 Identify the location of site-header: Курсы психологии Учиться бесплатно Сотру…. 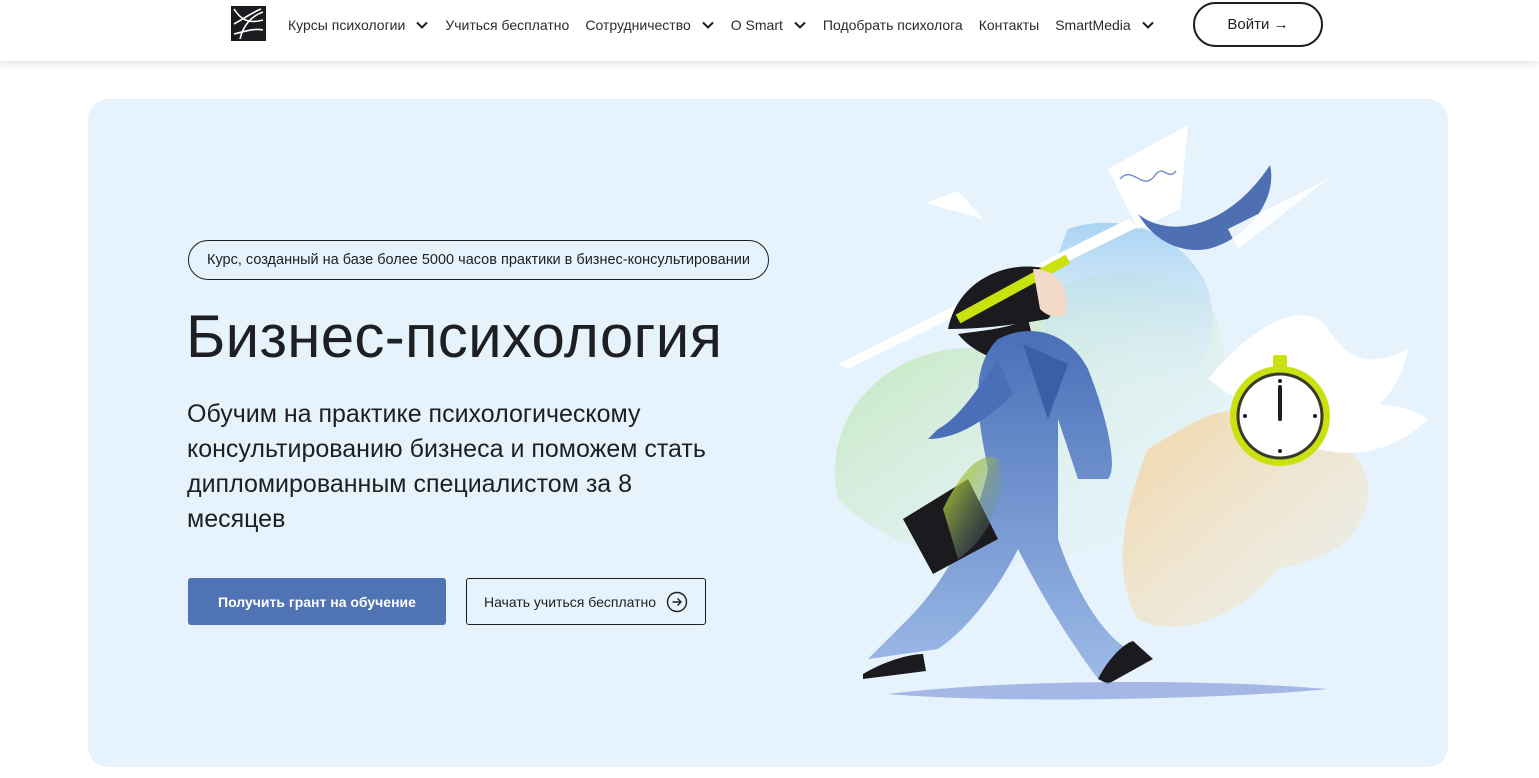
(769, 30).